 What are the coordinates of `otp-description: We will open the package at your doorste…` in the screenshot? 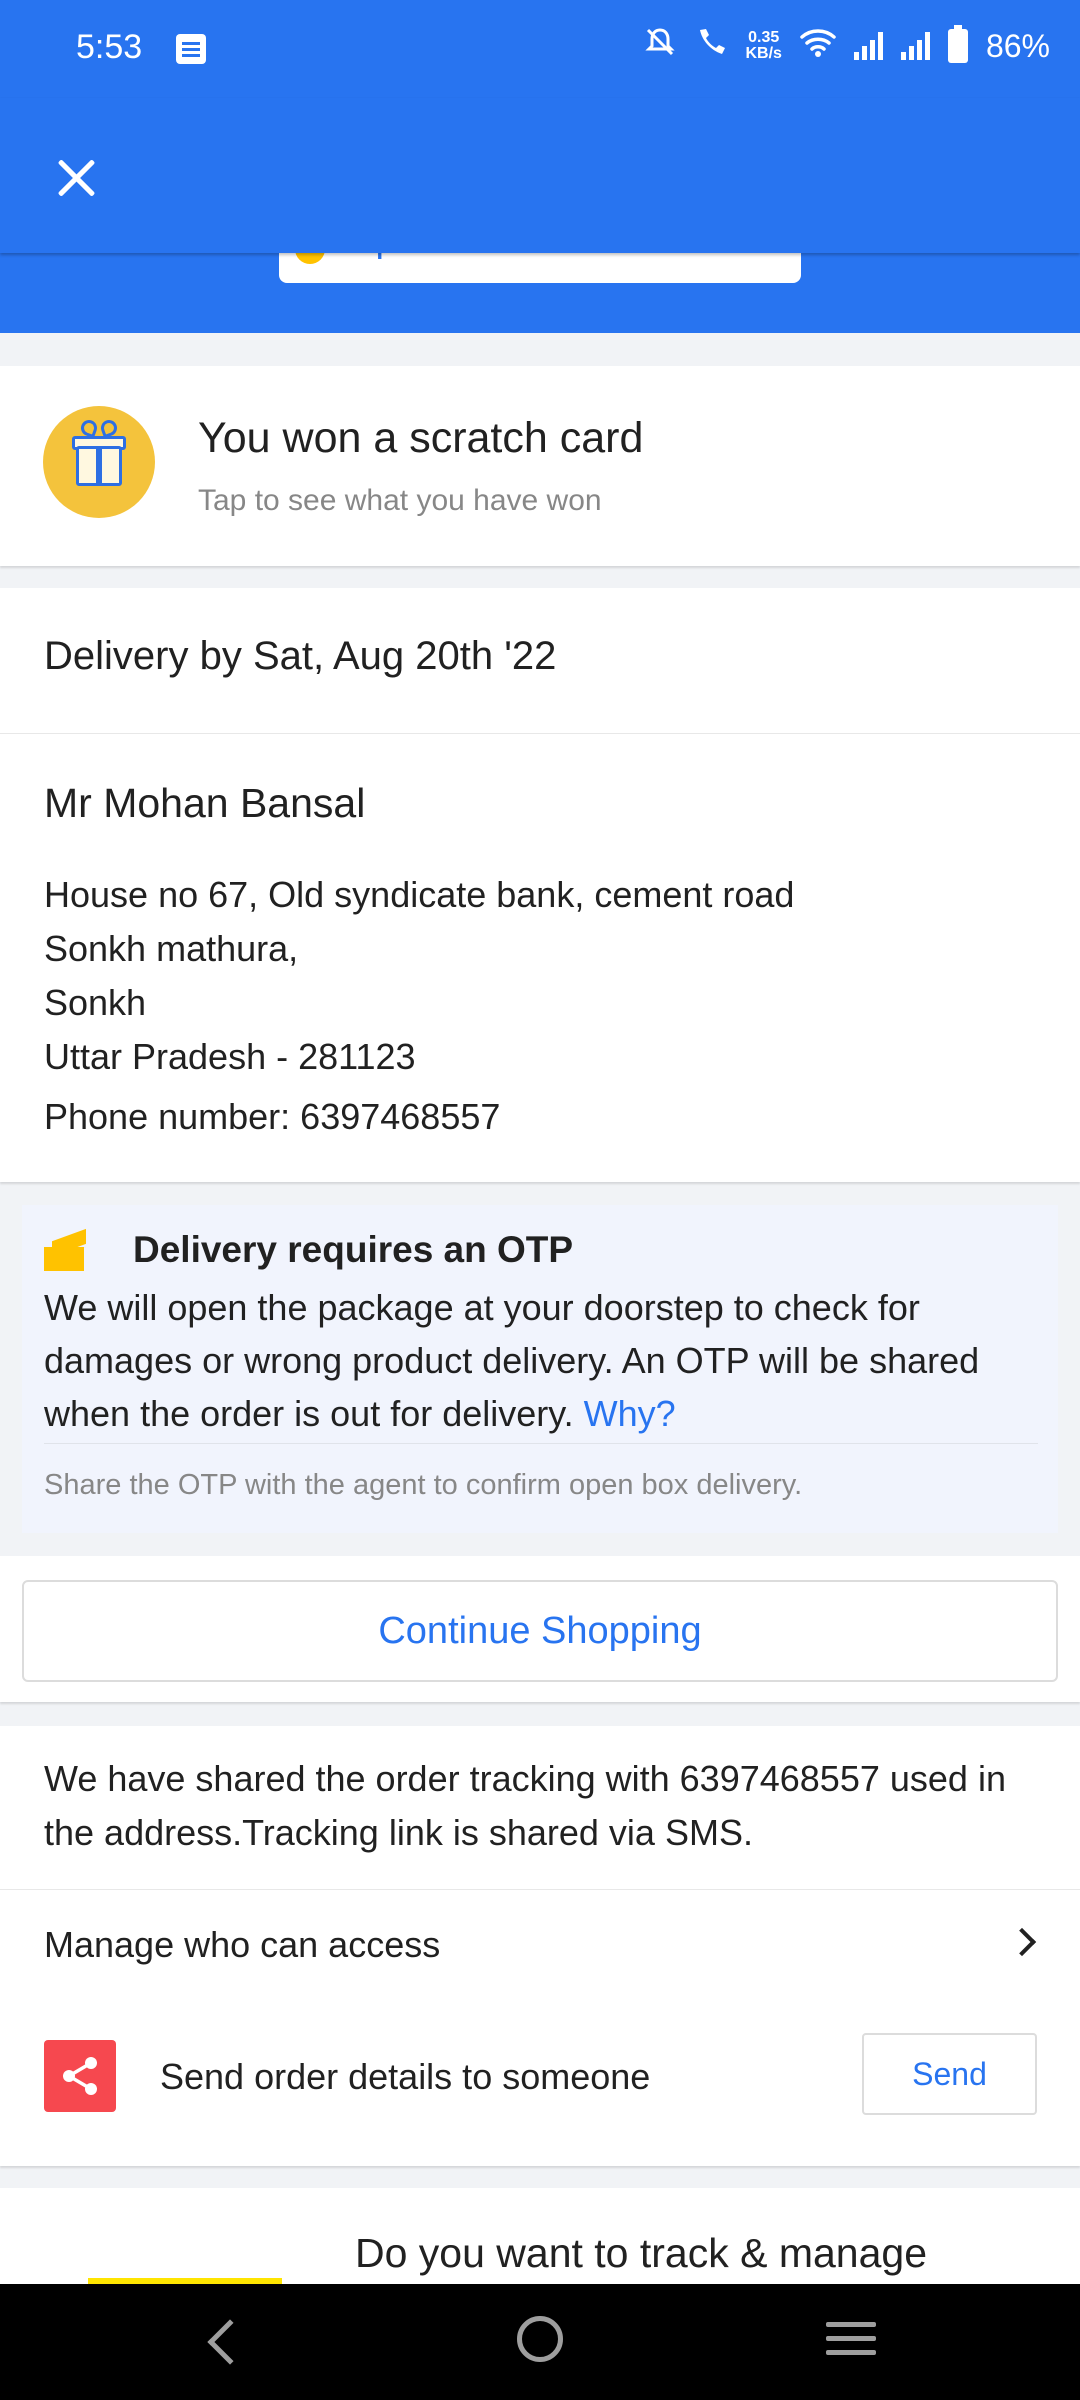 It's located at (544, 1360).